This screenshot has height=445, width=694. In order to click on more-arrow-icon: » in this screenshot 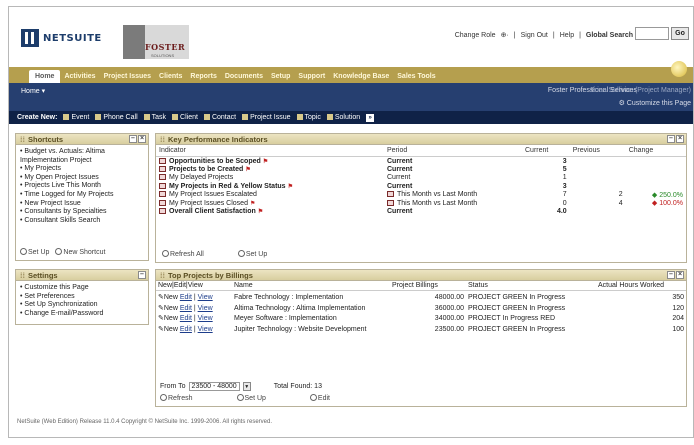, I will do `click(370, 117)`.